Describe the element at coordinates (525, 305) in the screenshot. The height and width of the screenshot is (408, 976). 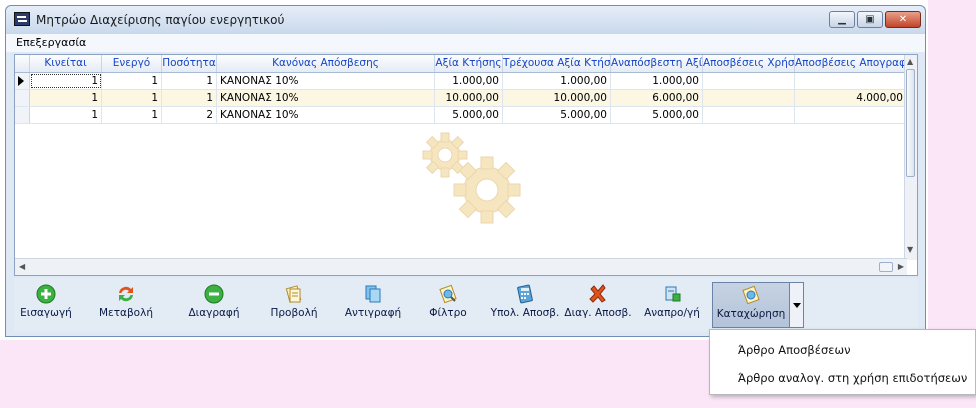
I see `calculate-depreciation-button: Υπολ. Αποσβ.` at that location.